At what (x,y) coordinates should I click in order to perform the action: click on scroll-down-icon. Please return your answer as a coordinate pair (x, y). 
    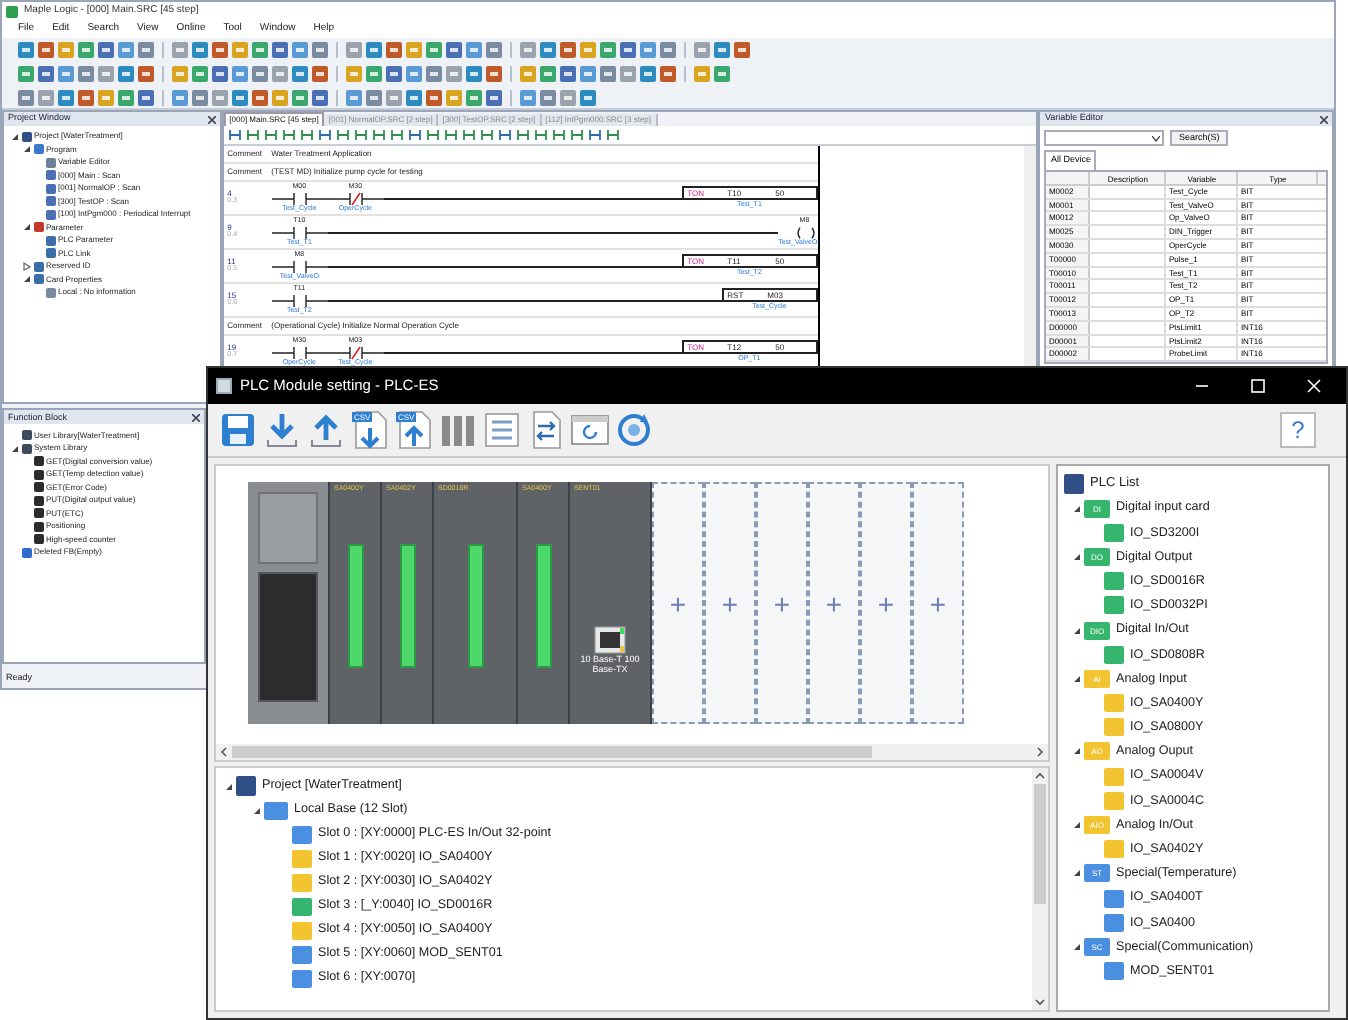
    Looking at the image, I should click on (1040, 1002).